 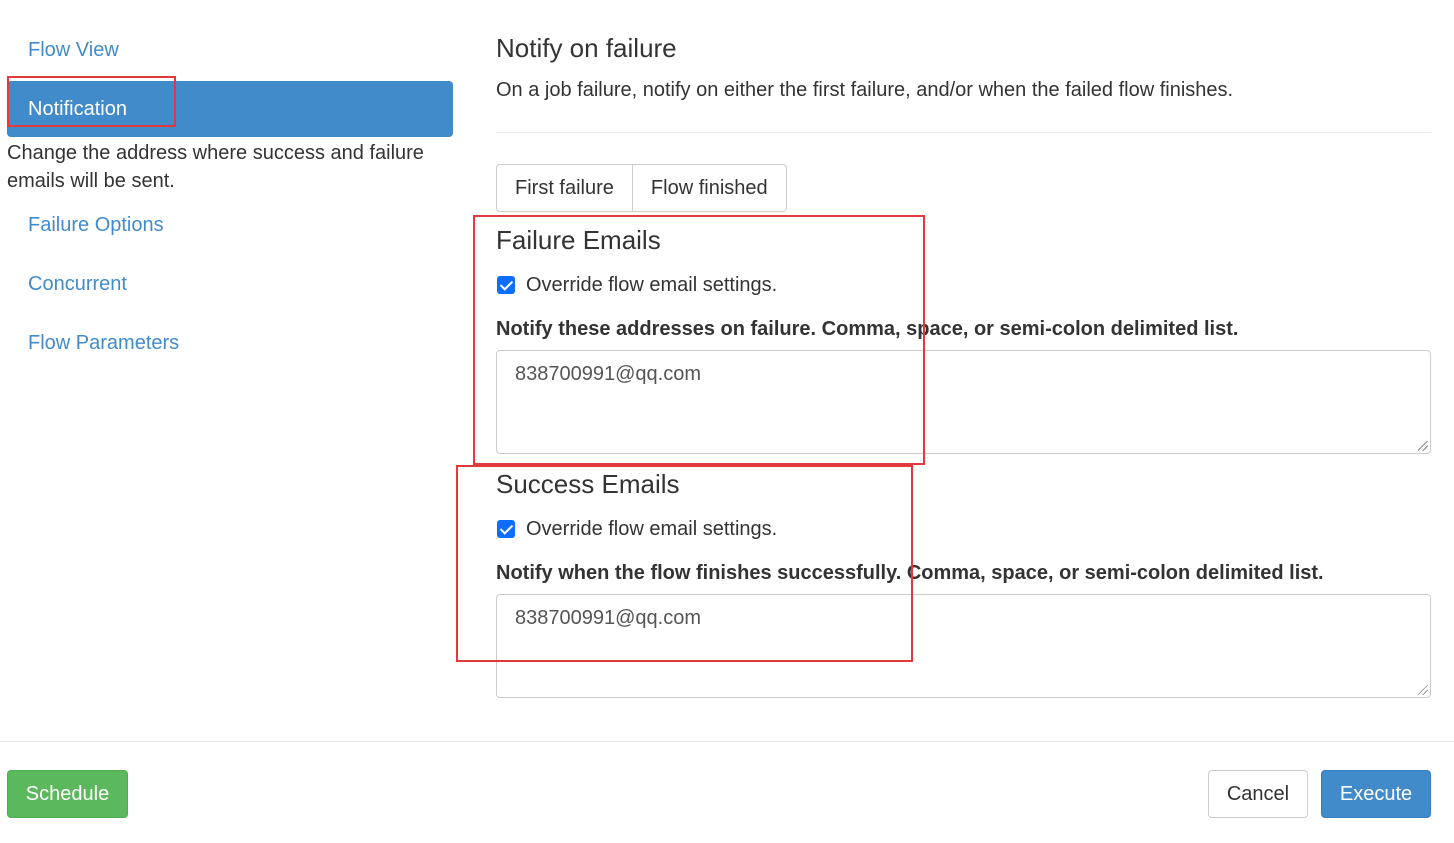 What do you see at coordinates (709, 188) in the screenshot?
I see `flow-finished-button: Flow finished` at bounding box center [709, 188].